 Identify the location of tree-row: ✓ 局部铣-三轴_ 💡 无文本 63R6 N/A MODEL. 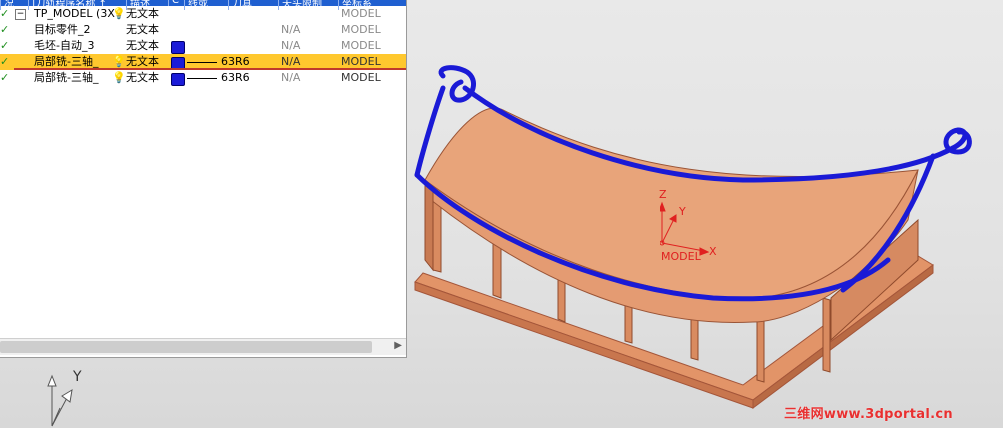
(203, 78).